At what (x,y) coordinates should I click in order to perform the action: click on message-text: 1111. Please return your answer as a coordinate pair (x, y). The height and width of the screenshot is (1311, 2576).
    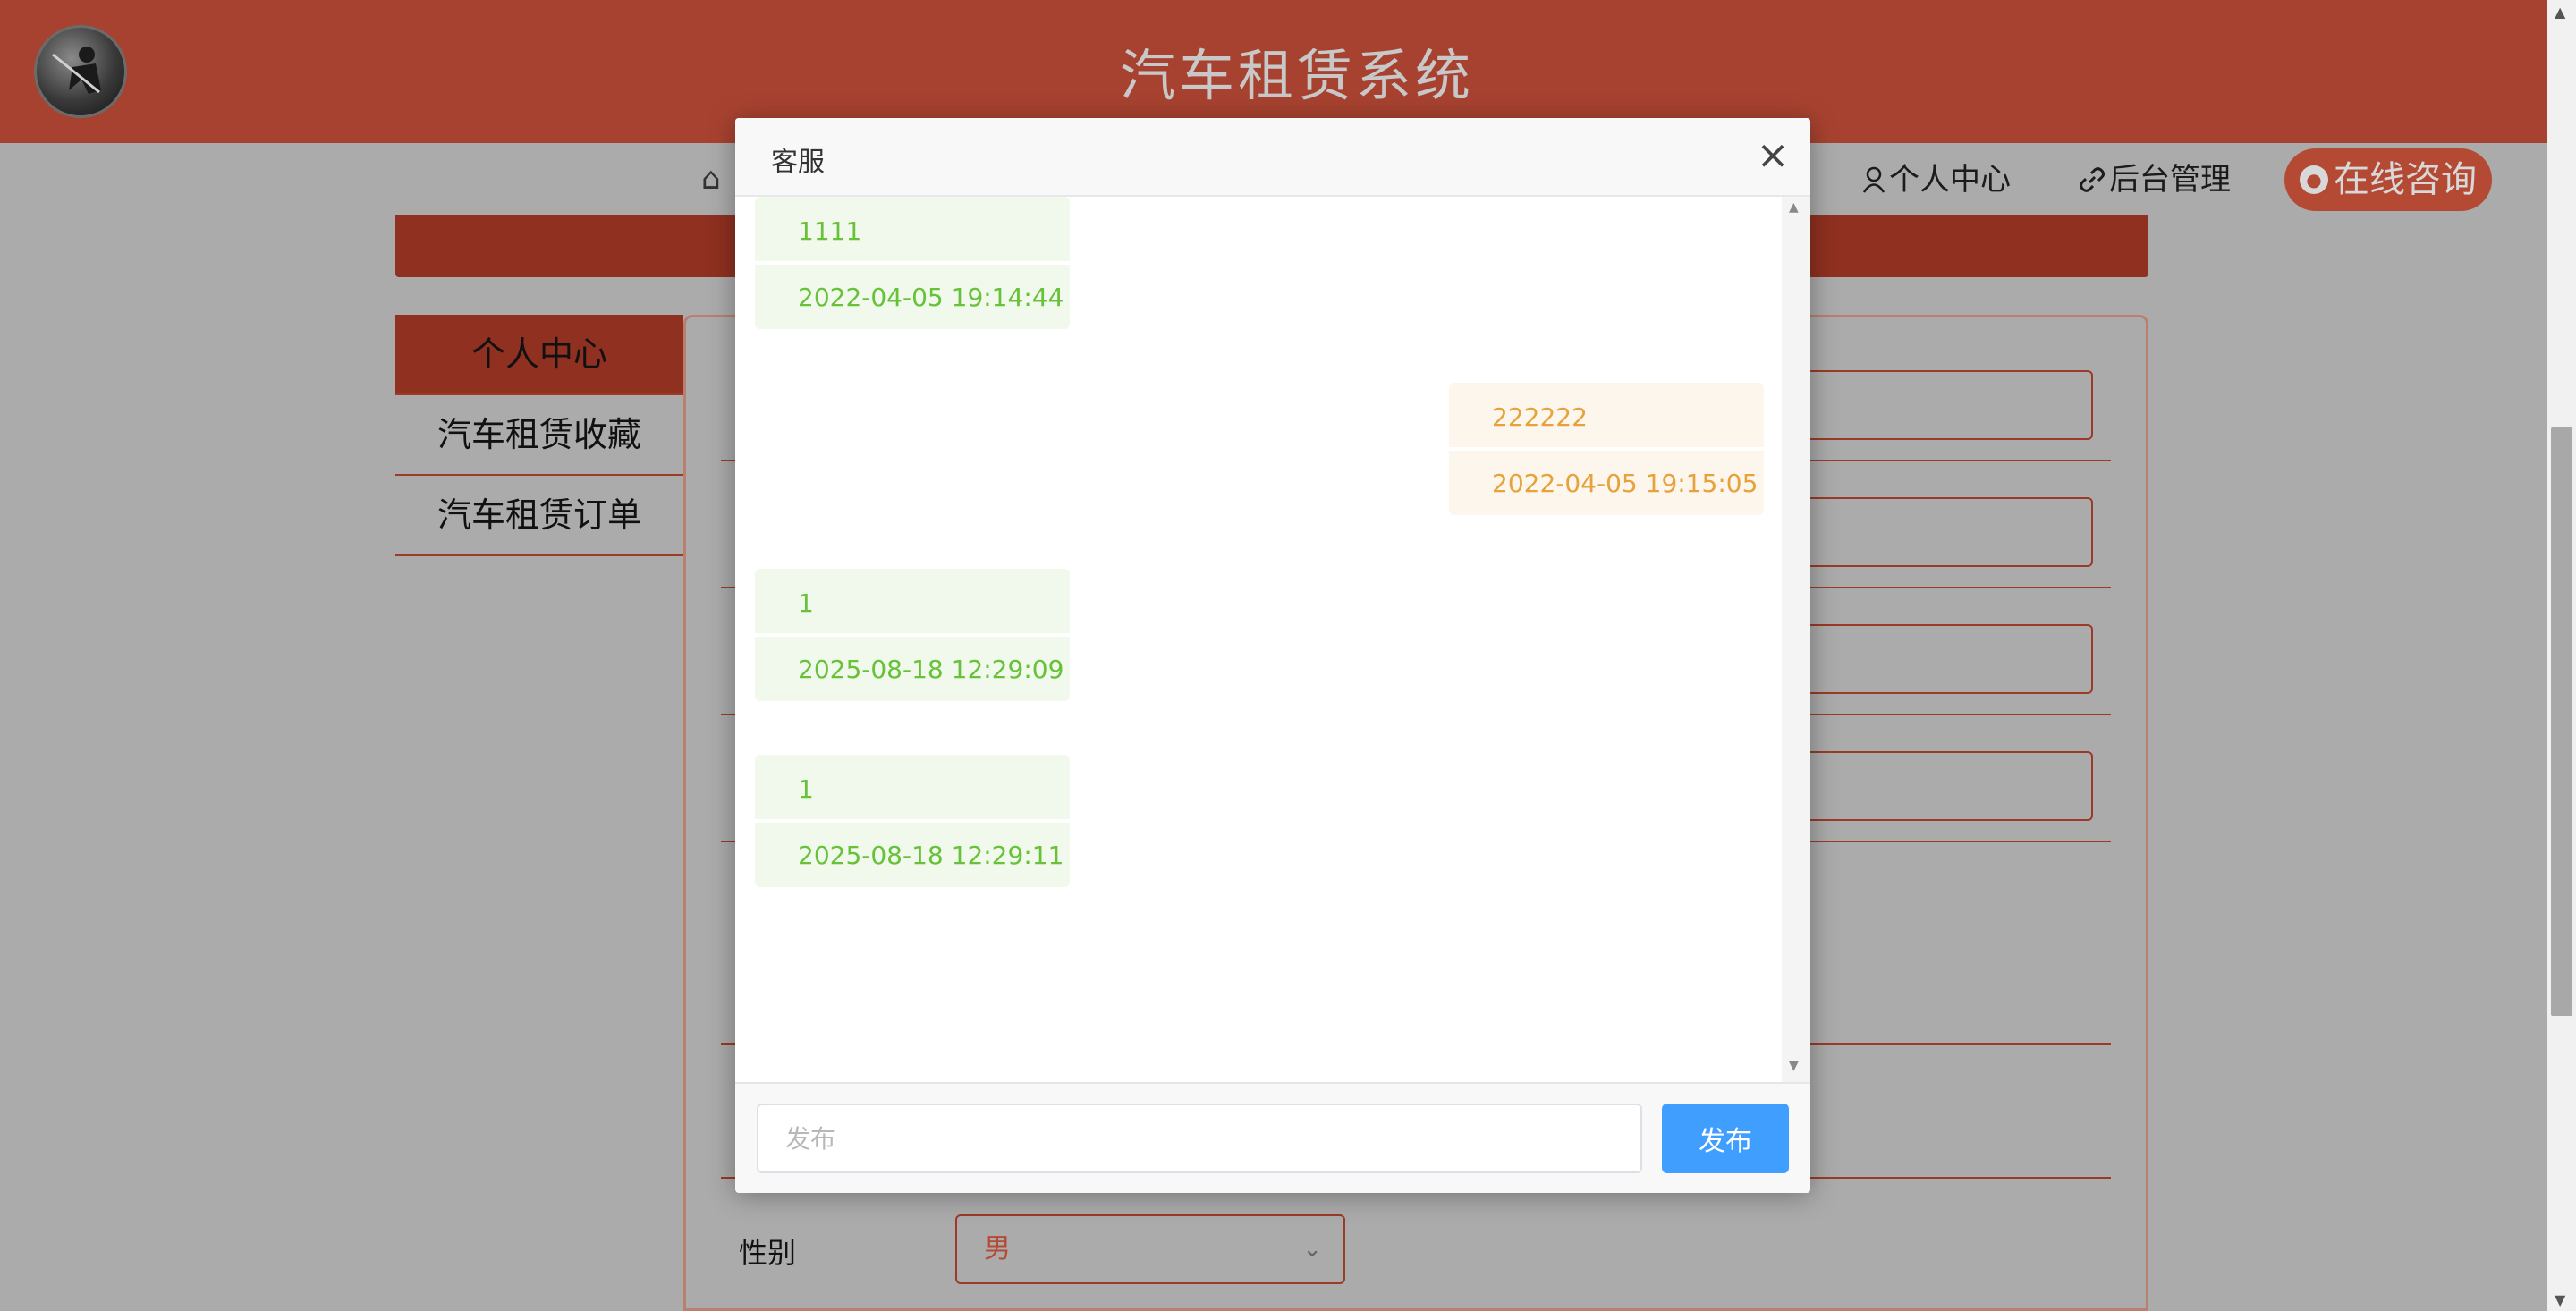
    Looking at the image, I should click on (830, 231).